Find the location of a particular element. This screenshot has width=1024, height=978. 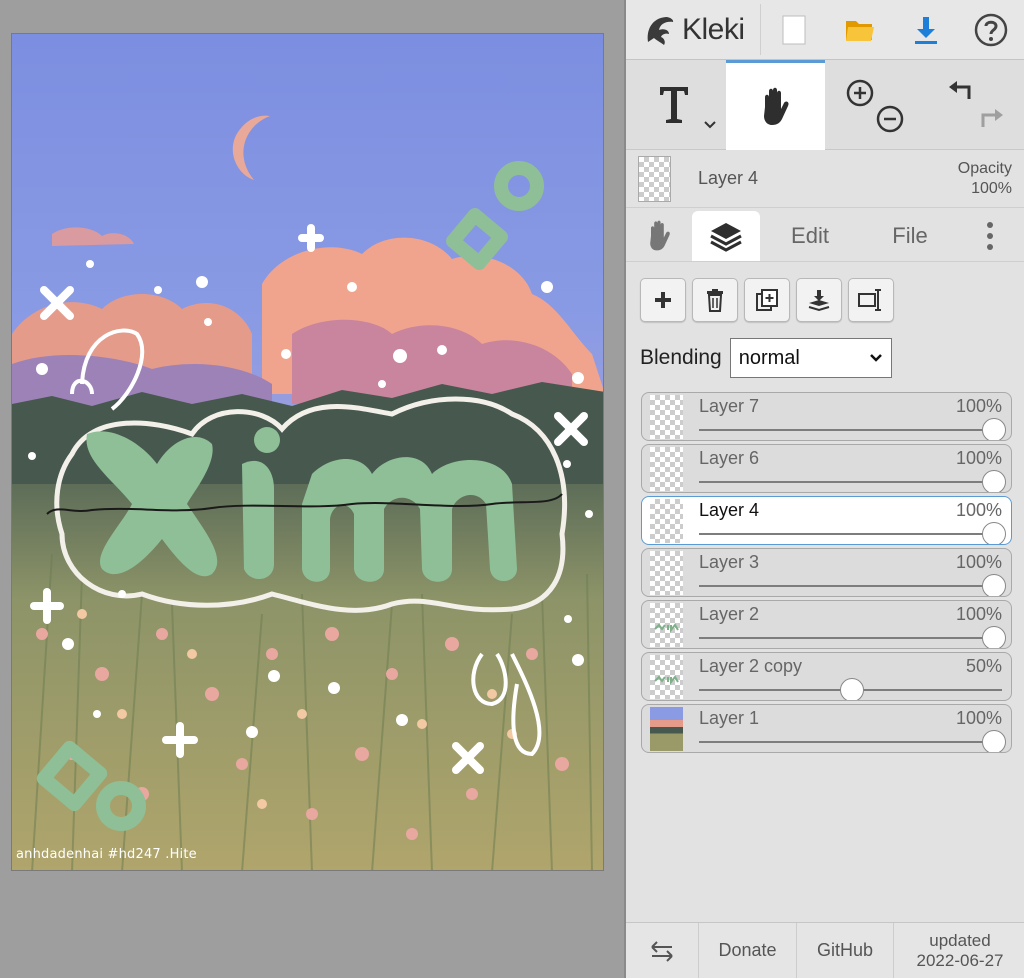

new-file-icon is located at coordinates (794, 30).